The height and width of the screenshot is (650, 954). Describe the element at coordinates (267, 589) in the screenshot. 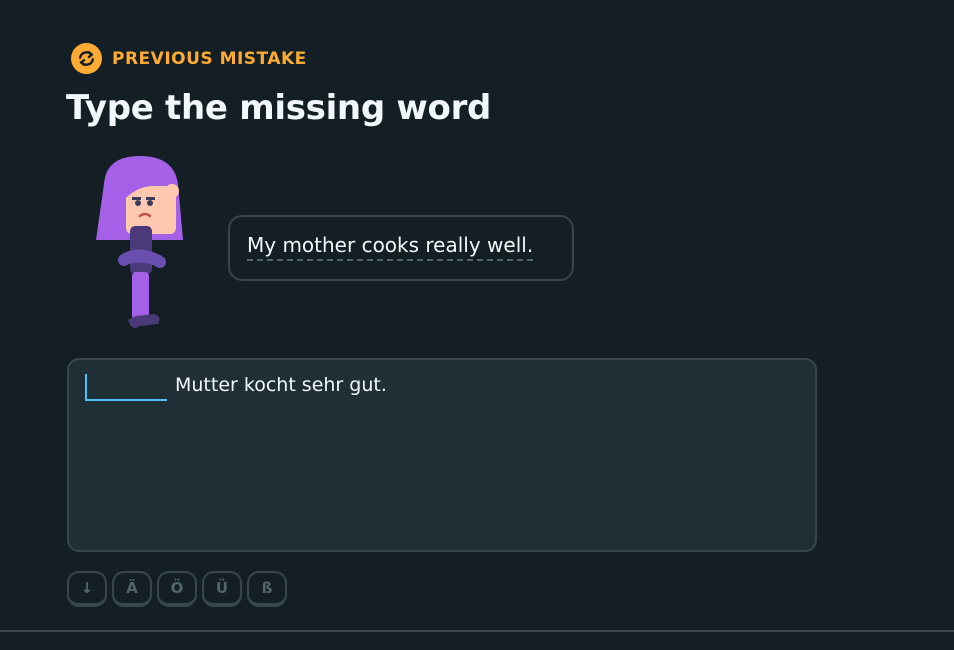

I see `key-eszett: ß` at that location.